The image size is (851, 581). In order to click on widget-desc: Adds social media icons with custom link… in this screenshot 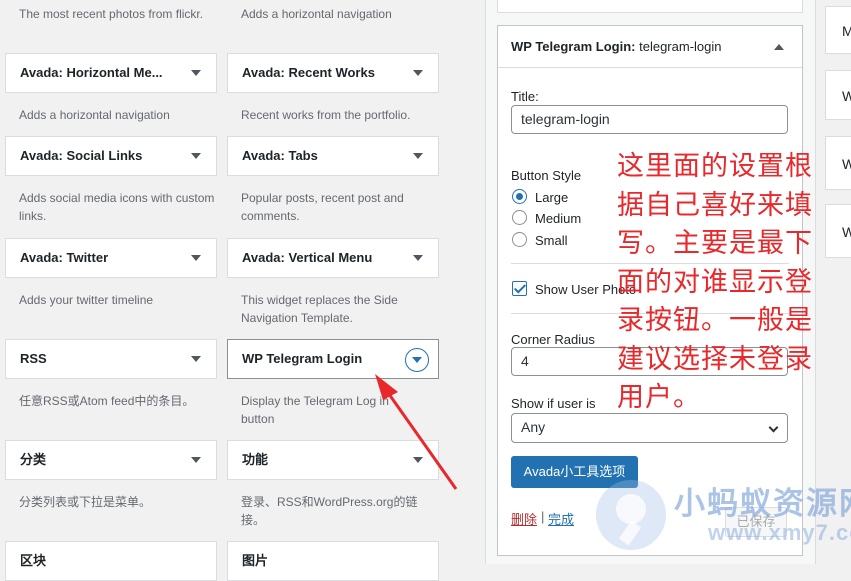, I will do `click(117, 207)`.